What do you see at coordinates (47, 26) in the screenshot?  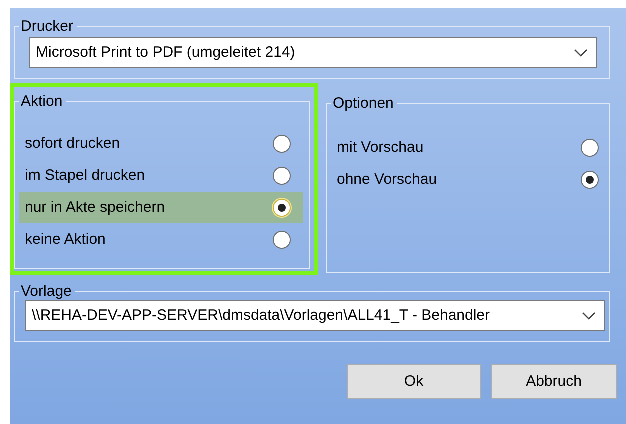 I see `group-label: Drucker` at bounding box center [47, 26].